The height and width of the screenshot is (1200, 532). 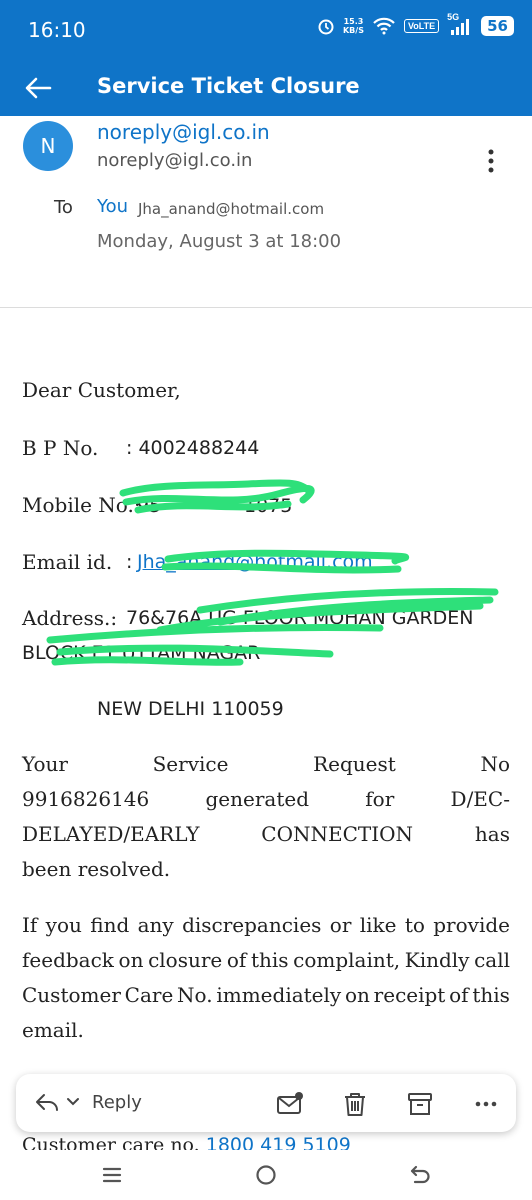 I want to click on app-bar: Service Ticket Closure, so click(x=266, y=88).